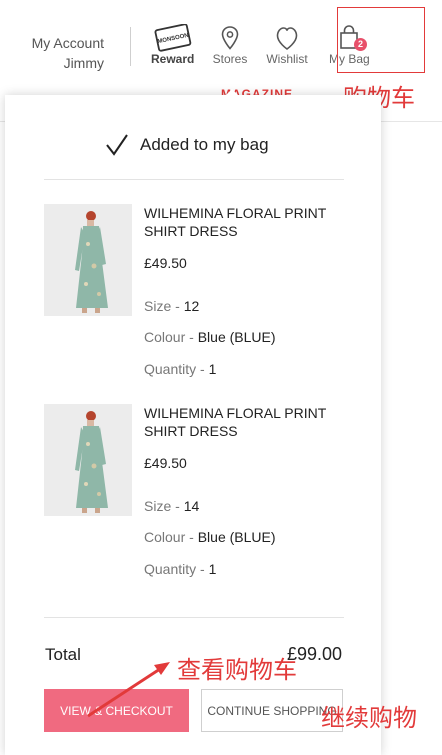 This screenshot has height=755, width=442. I want to click on annotation-continue: 继续购物, so click(369, 718).